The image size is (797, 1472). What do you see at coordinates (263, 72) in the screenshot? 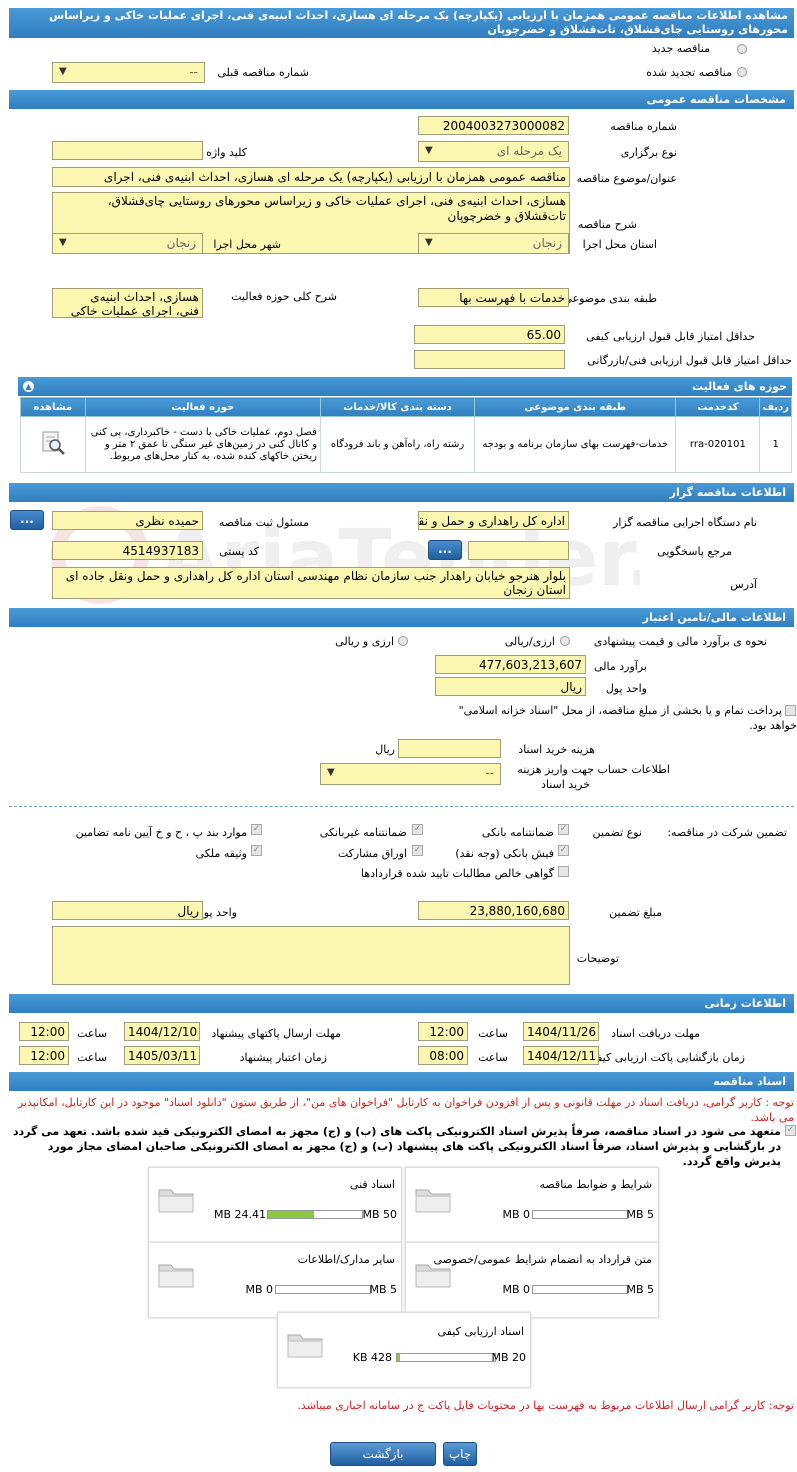
I see `prev-tender-label: شماره مناقصه قبلی` at bounding box center [263, 72].